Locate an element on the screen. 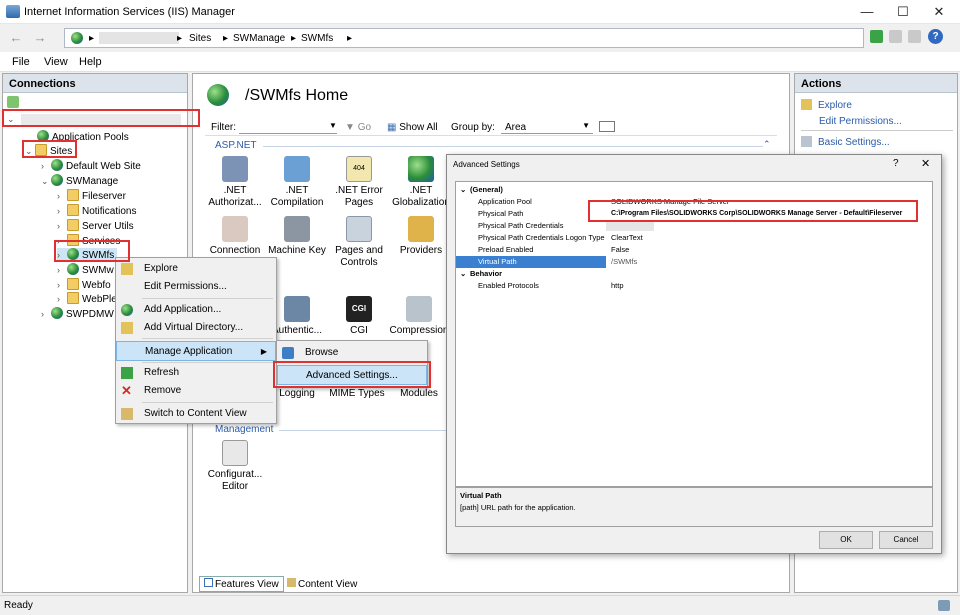 This screenshot has height=615, width=960. prop-virtual-path: Virtual Path/SWMfs is located at coordinates (694, 262).